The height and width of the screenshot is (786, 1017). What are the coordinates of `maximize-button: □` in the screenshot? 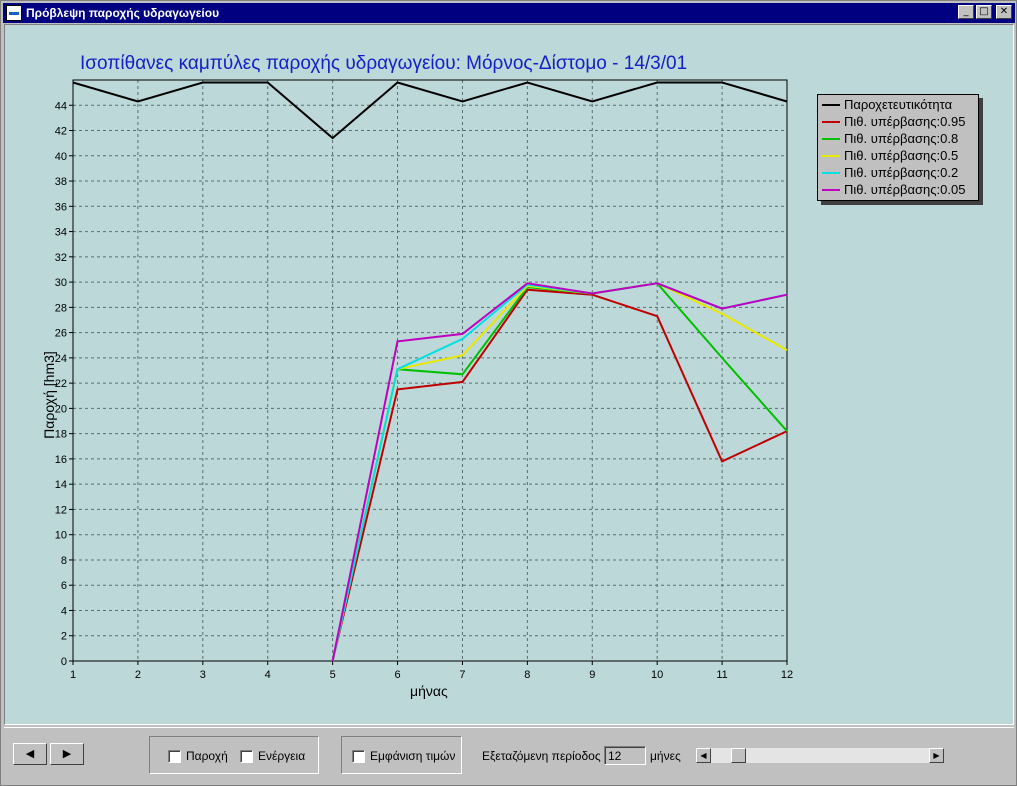 It's located at (984, 12).